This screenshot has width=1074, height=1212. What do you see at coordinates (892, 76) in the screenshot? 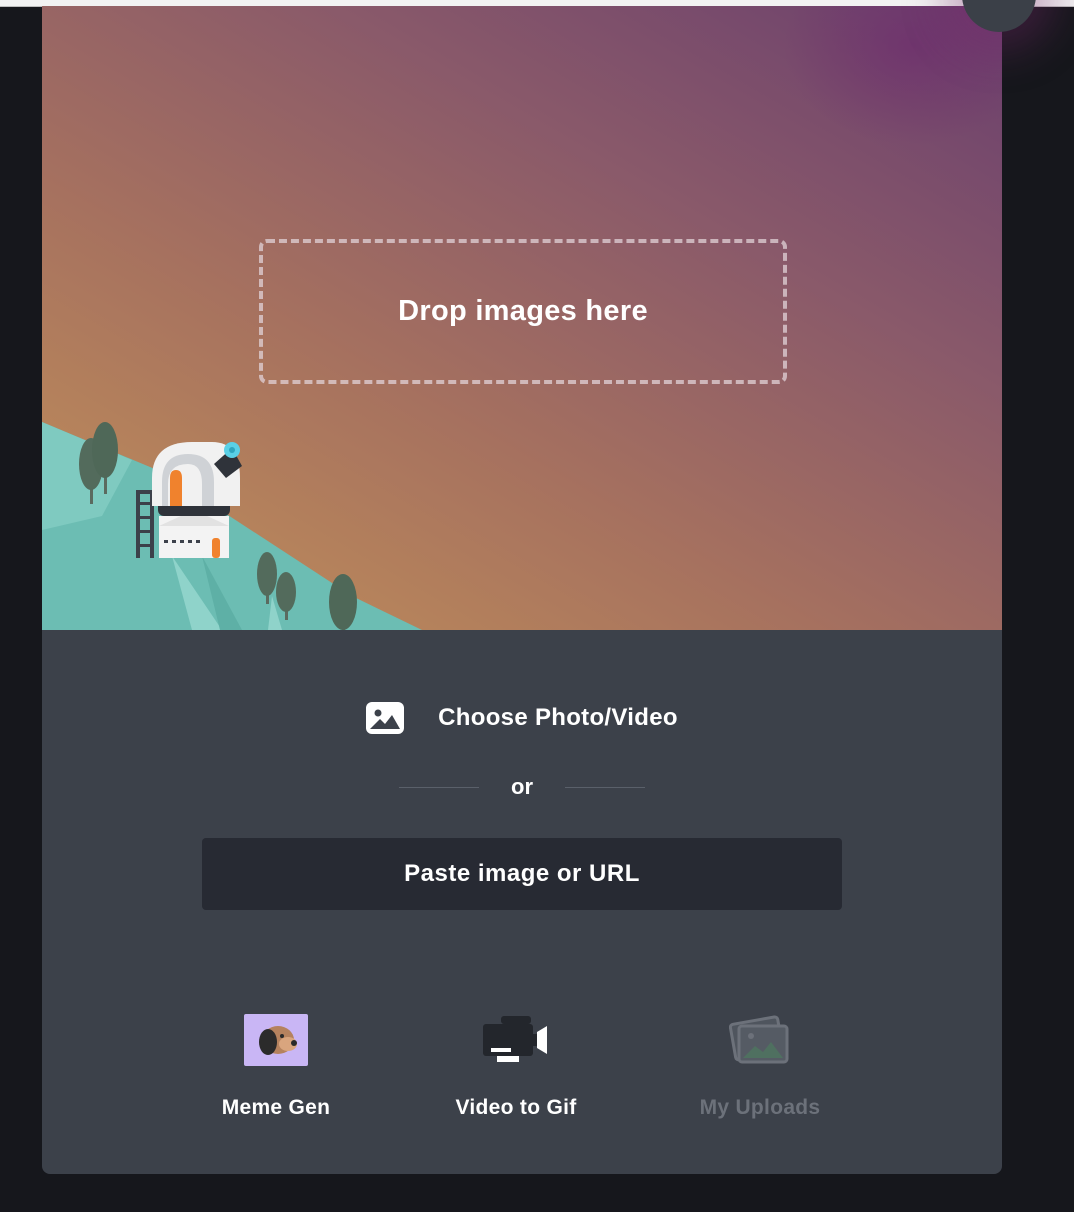
I see `hero-glow` at bounding box center [892, 76].